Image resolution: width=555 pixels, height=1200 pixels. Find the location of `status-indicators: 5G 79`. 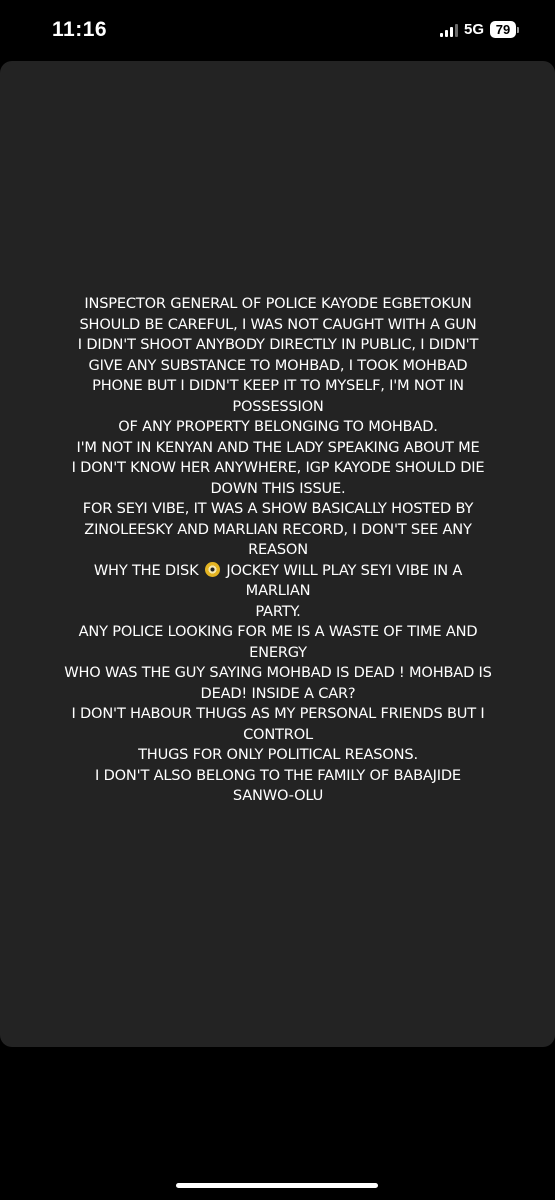

status-indicators: 5G 79 is located at coordinates (479, 29).